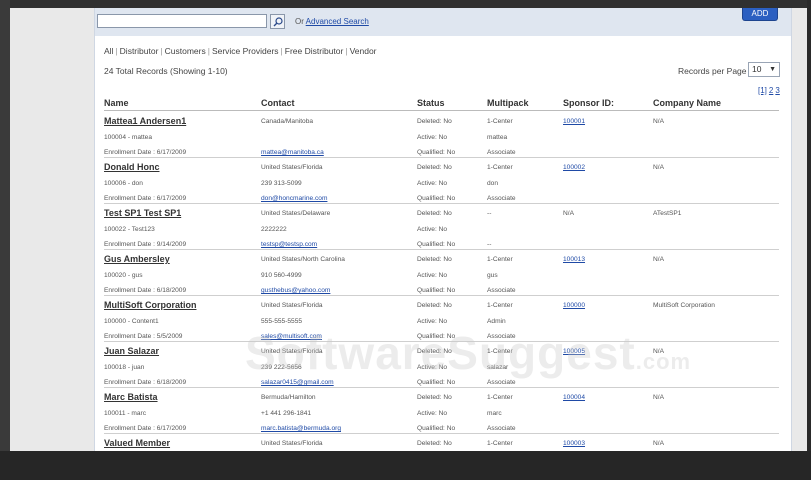 Image resolution: width=811 pixels, height=480 pixels. What do you see at coordinates (125, 413) in the screenshot?
I see `record-id: 100011 - marc` at bounding box center [125, 413].